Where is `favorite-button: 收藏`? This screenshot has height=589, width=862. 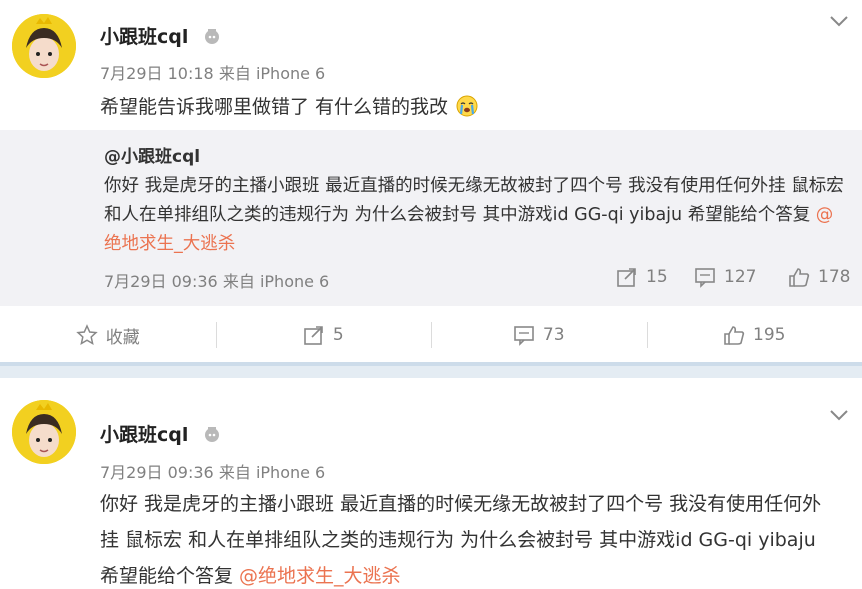 favorite-button: 收藏 is located at coordinates (108, 335).